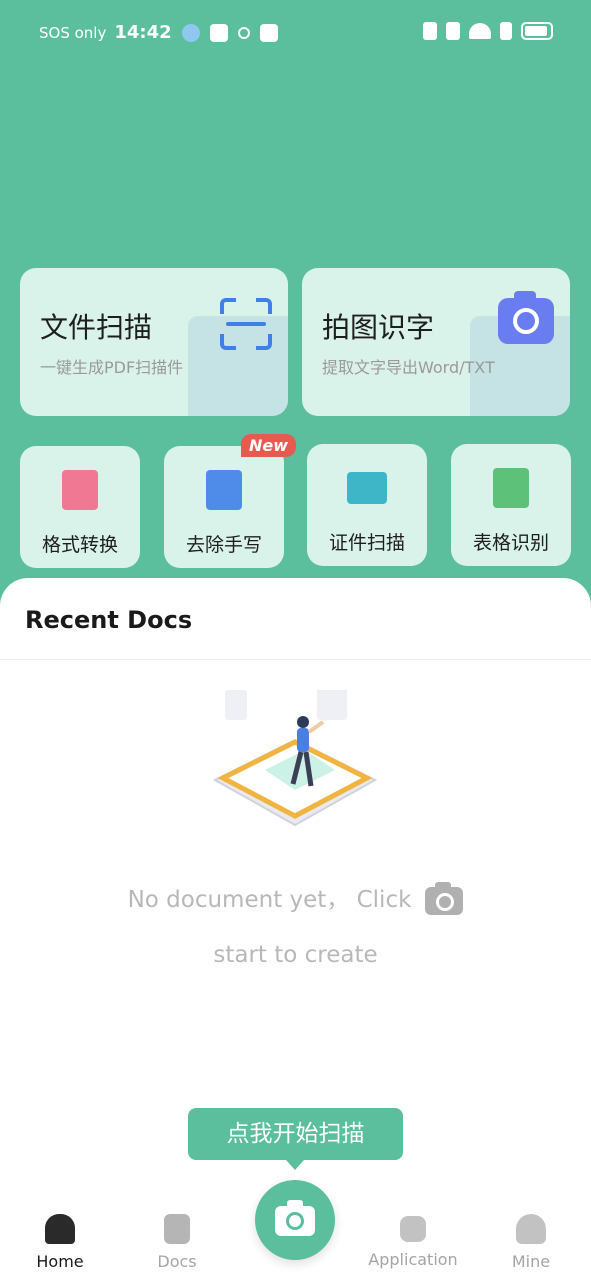 The width and height of the screenshot is (591, 1280). I want to click on tool-format-convert: 格式转换, so click(80, 507).